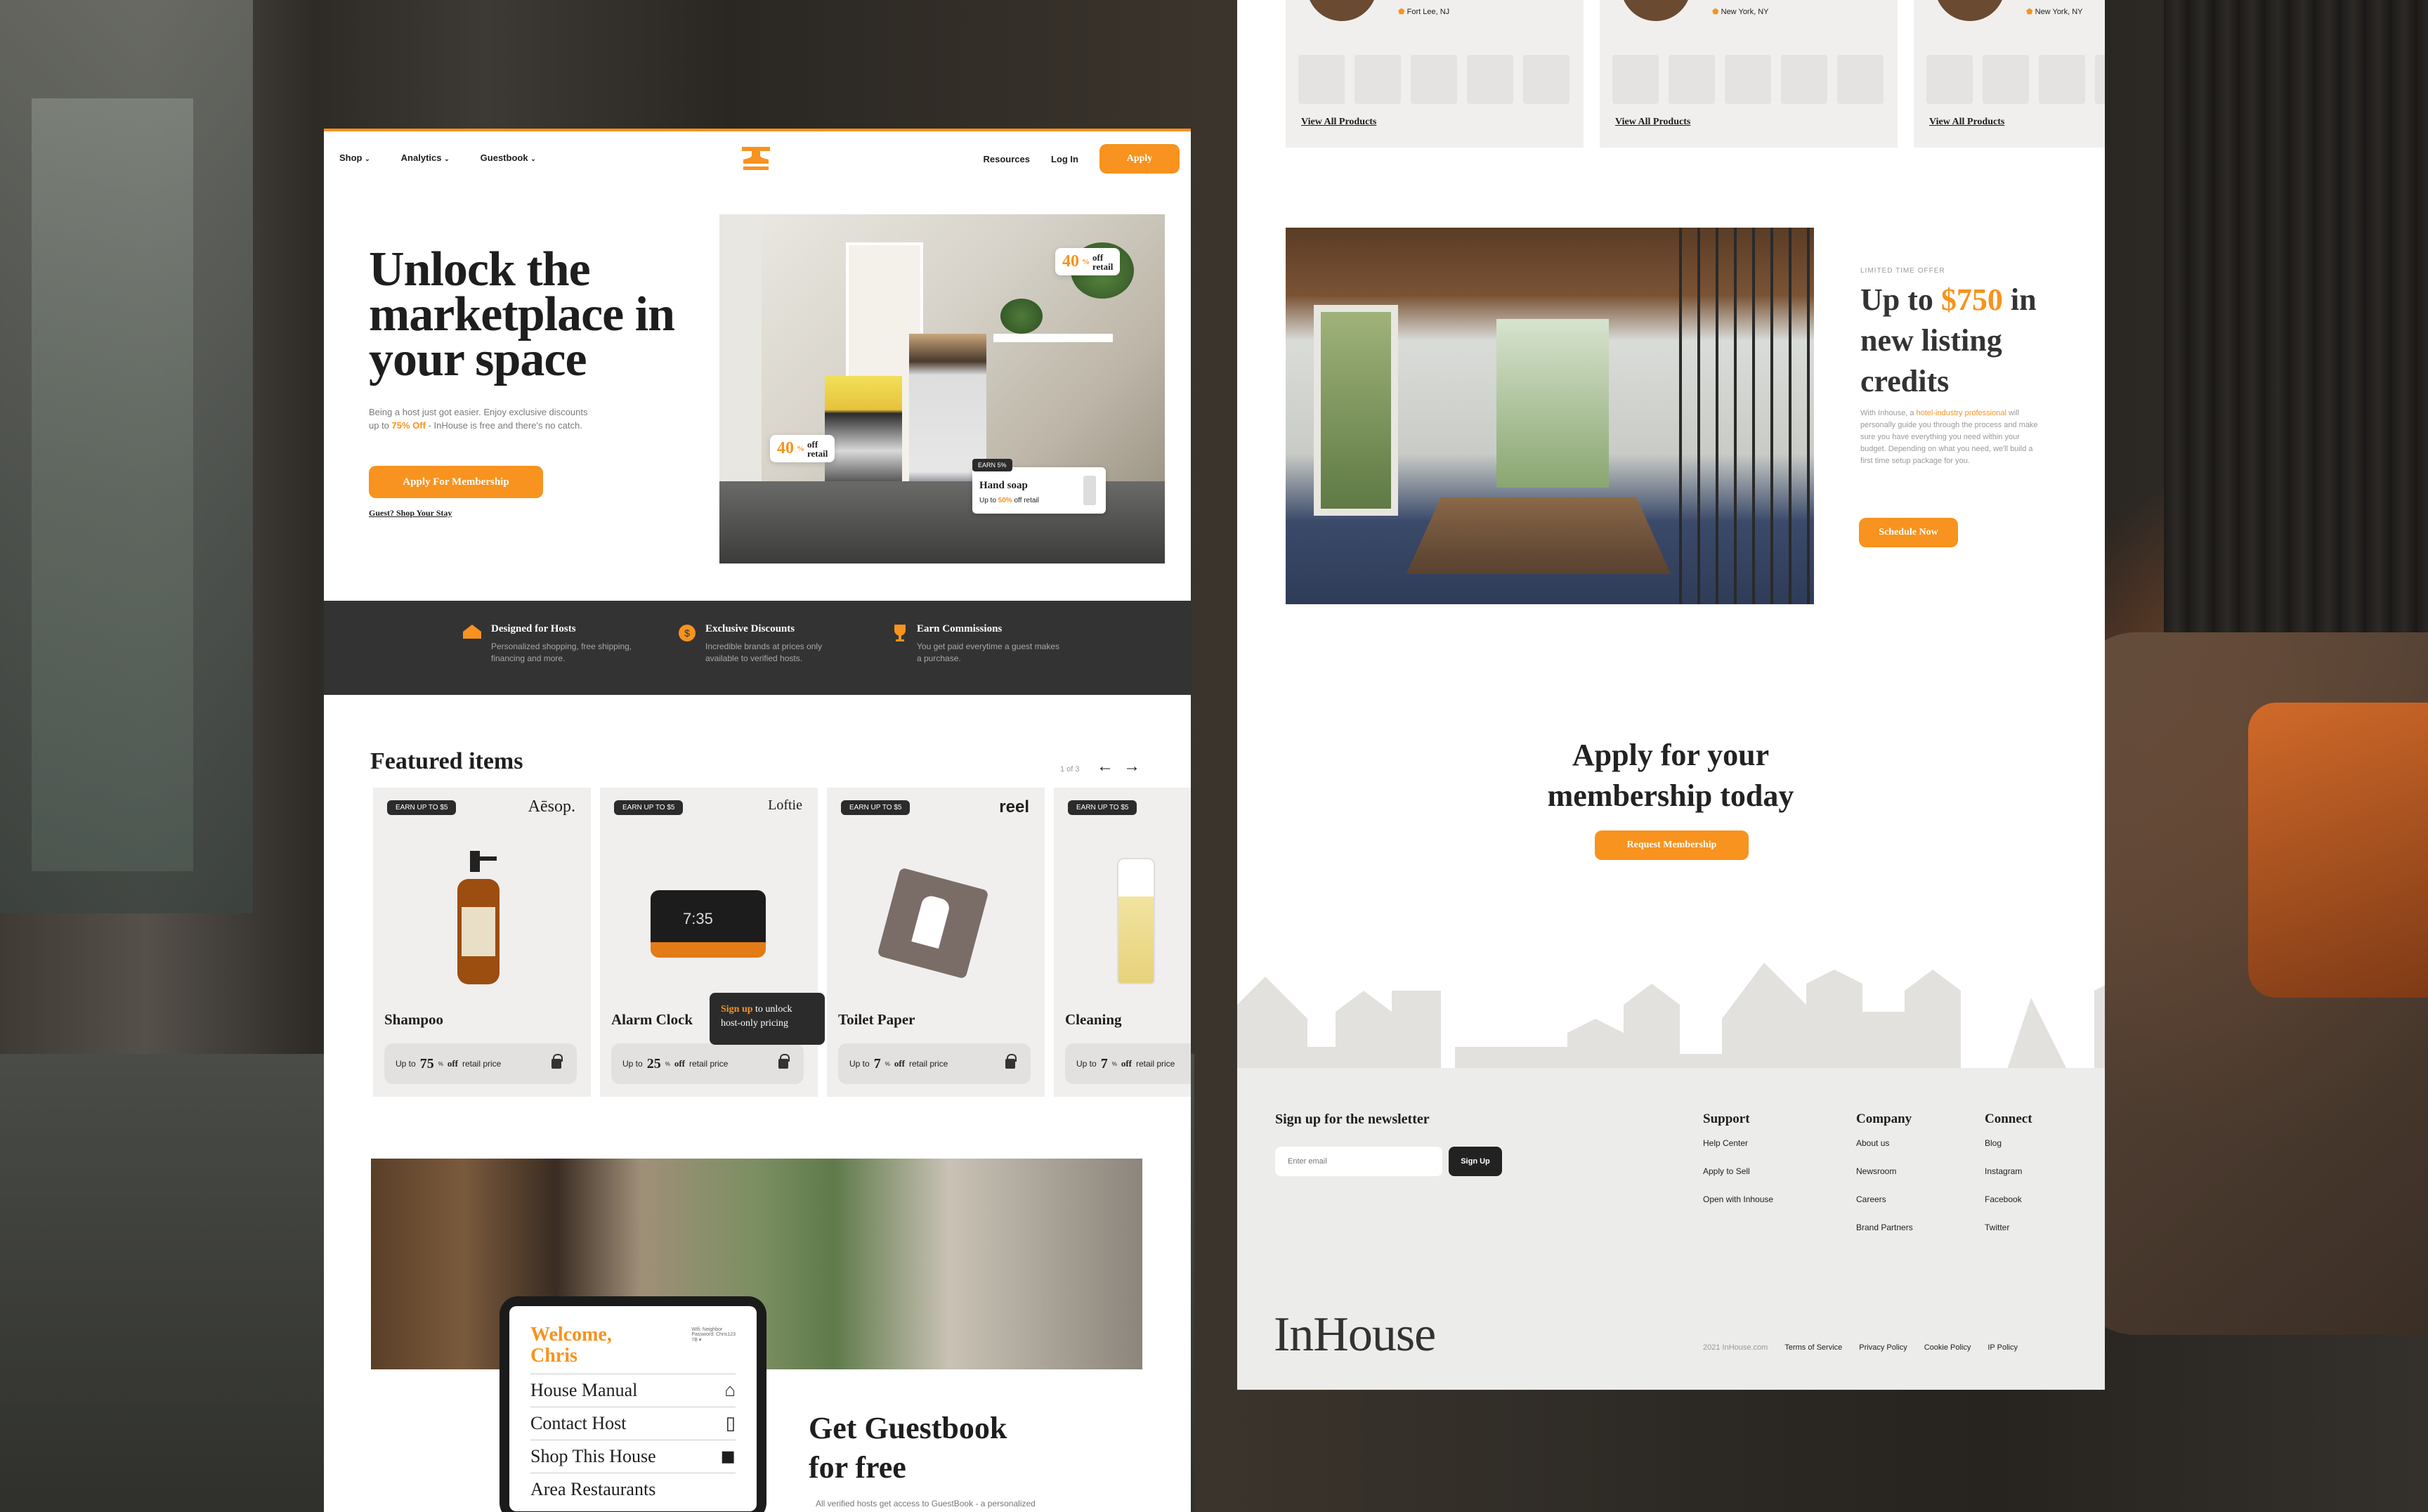  What do you see at coordinates (2059, 12) in the screenshot?
I see `location-text: New York, NY` at bounding box center [2059, 12].